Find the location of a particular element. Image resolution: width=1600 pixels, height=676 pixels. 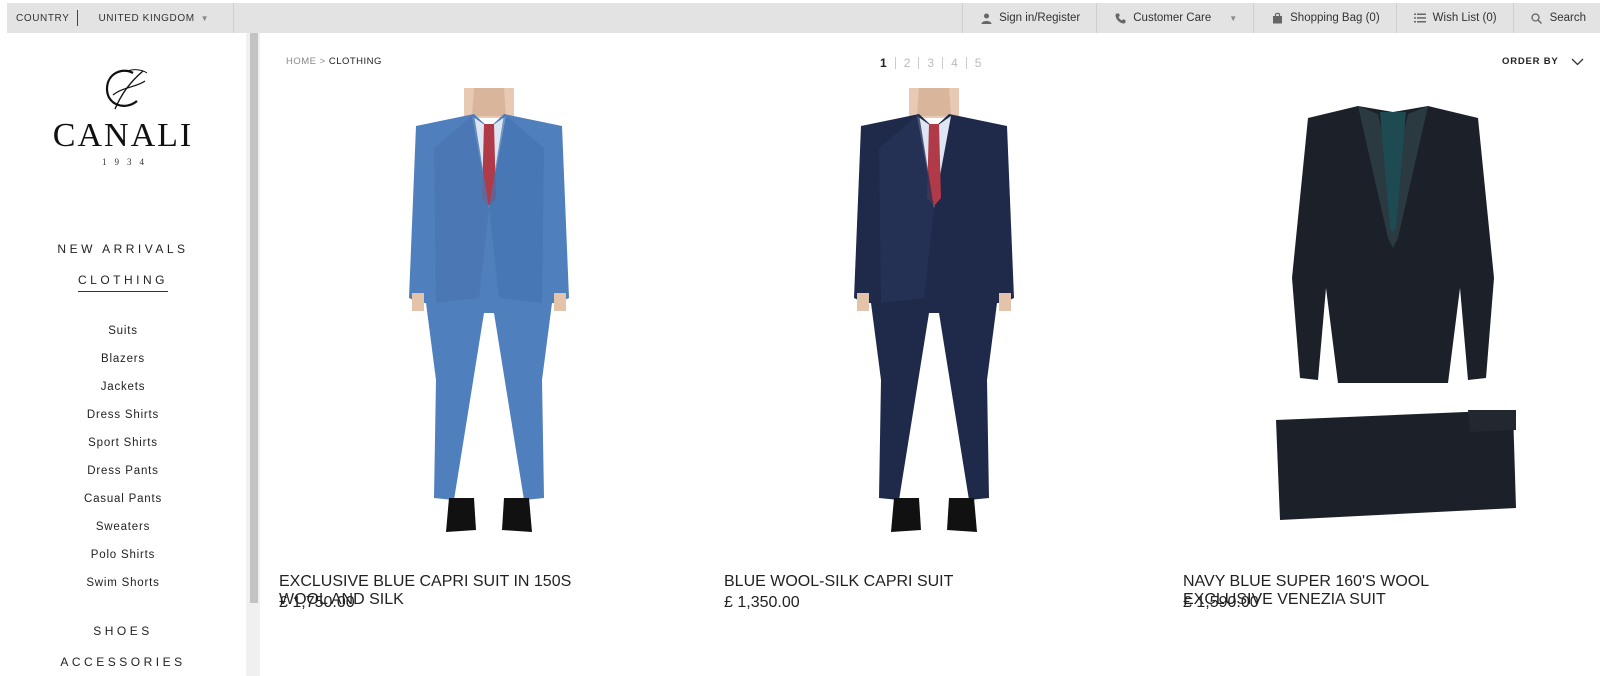

nav-new-arrivals: NEW ARRIVALS is located at coordinates (123, 249).